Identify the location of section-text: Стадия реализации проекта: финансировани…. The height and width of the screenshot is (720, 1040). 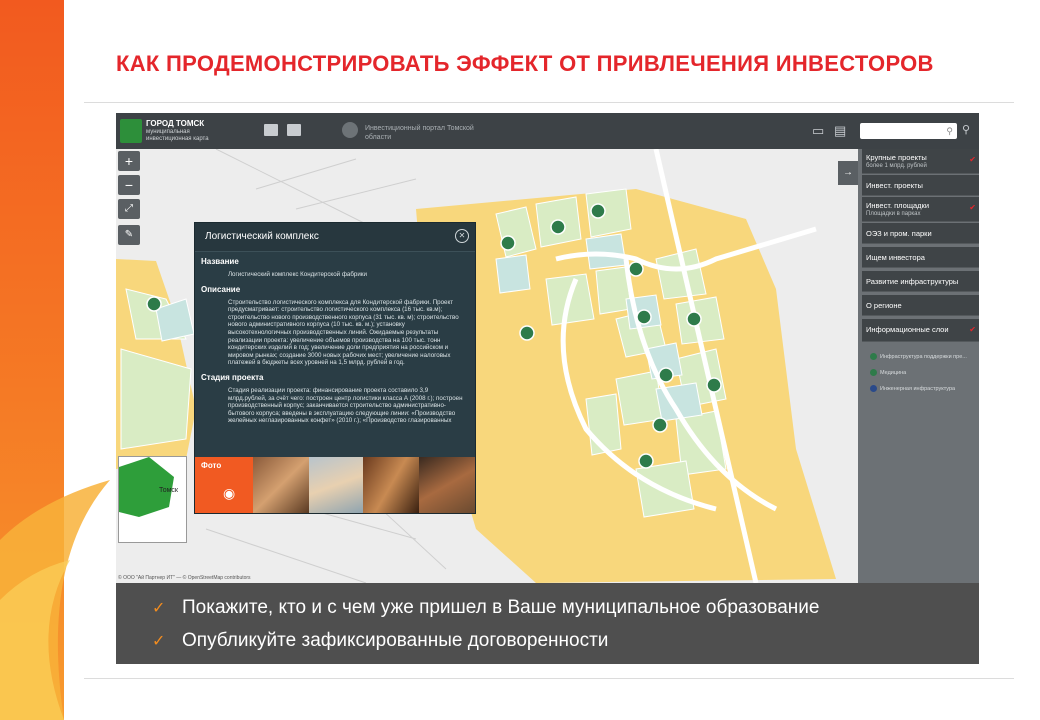
(345, 405).